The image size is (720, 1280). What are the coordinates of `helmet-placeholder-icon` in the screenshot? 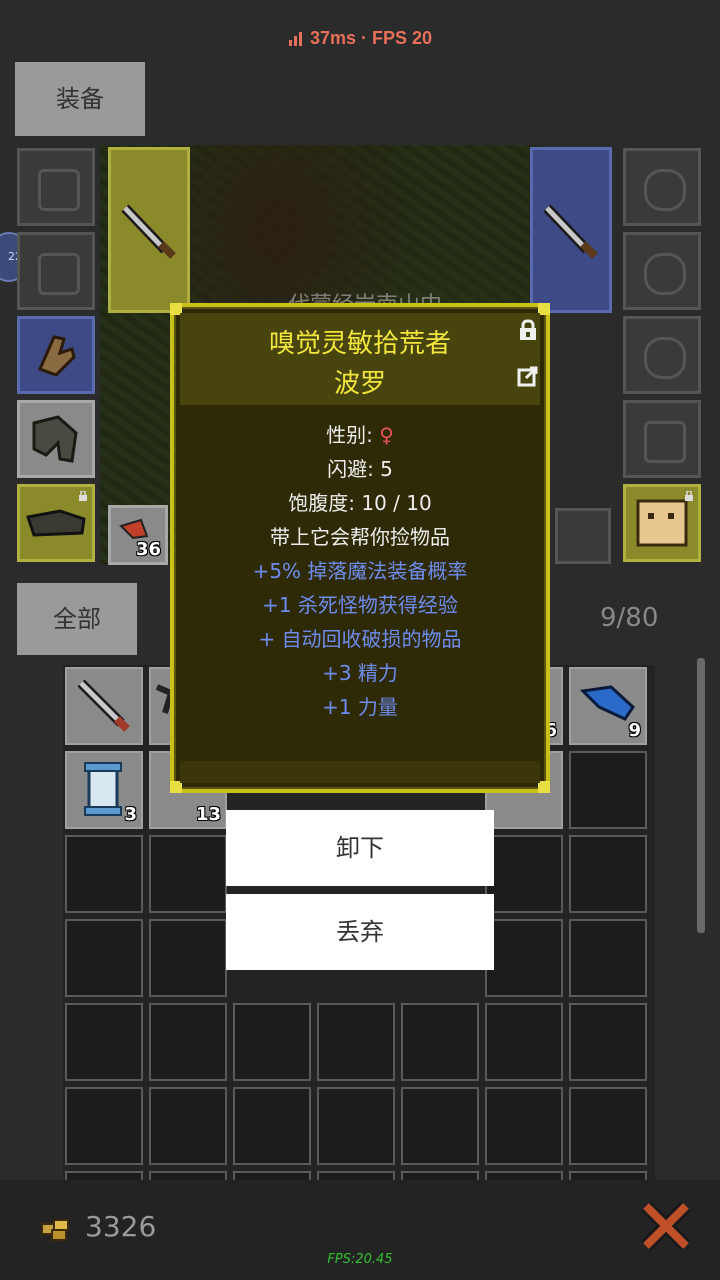 It's located at (59, 190).